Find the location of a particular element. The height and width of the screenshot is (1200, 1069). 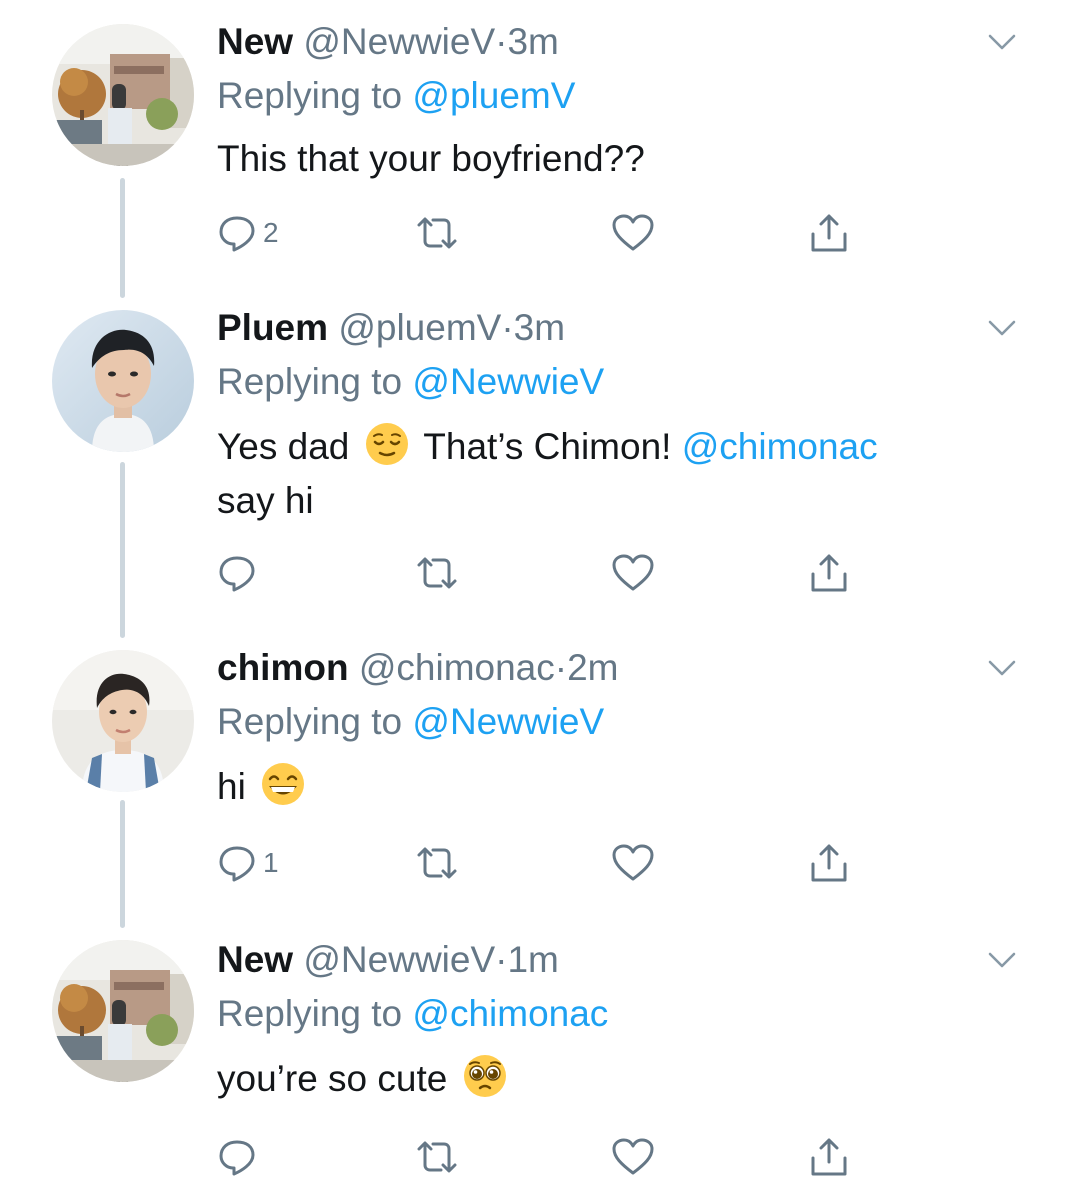

pleading-face-emoji is located at coordinates (484, 1076).